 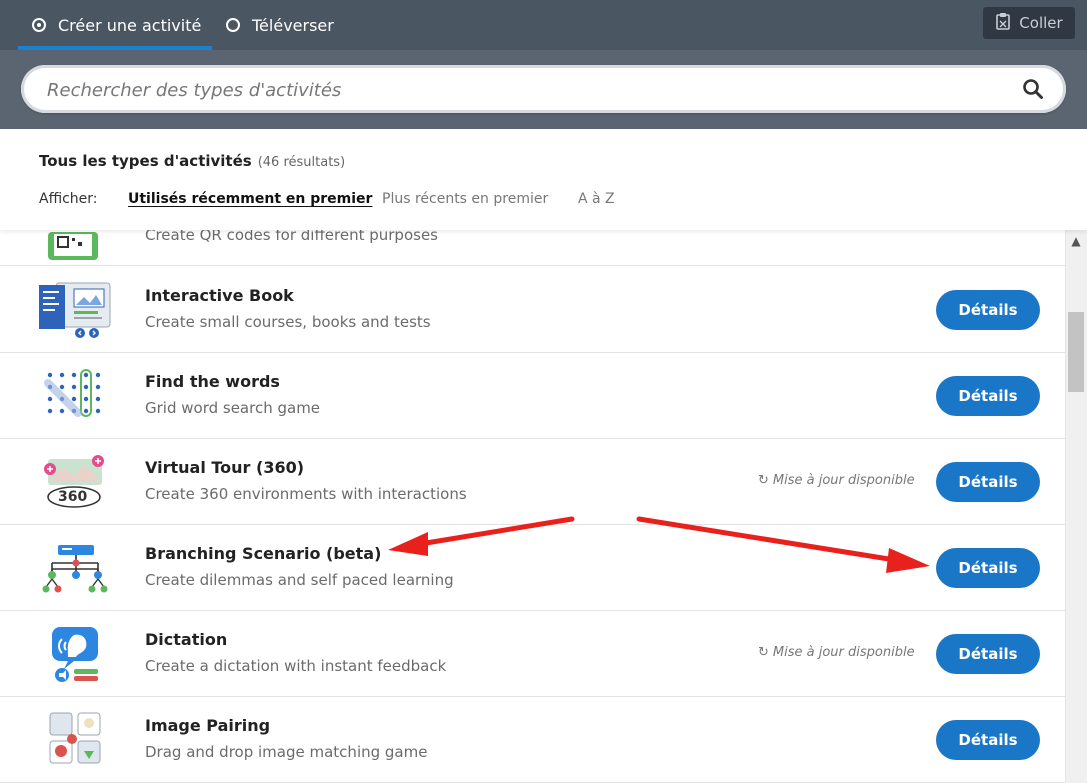 What do you see at coordinates (296, 666) in the screenshot?
I see `activity-description: Create a dictation with instant feedback` at bounding box center [296, 666].